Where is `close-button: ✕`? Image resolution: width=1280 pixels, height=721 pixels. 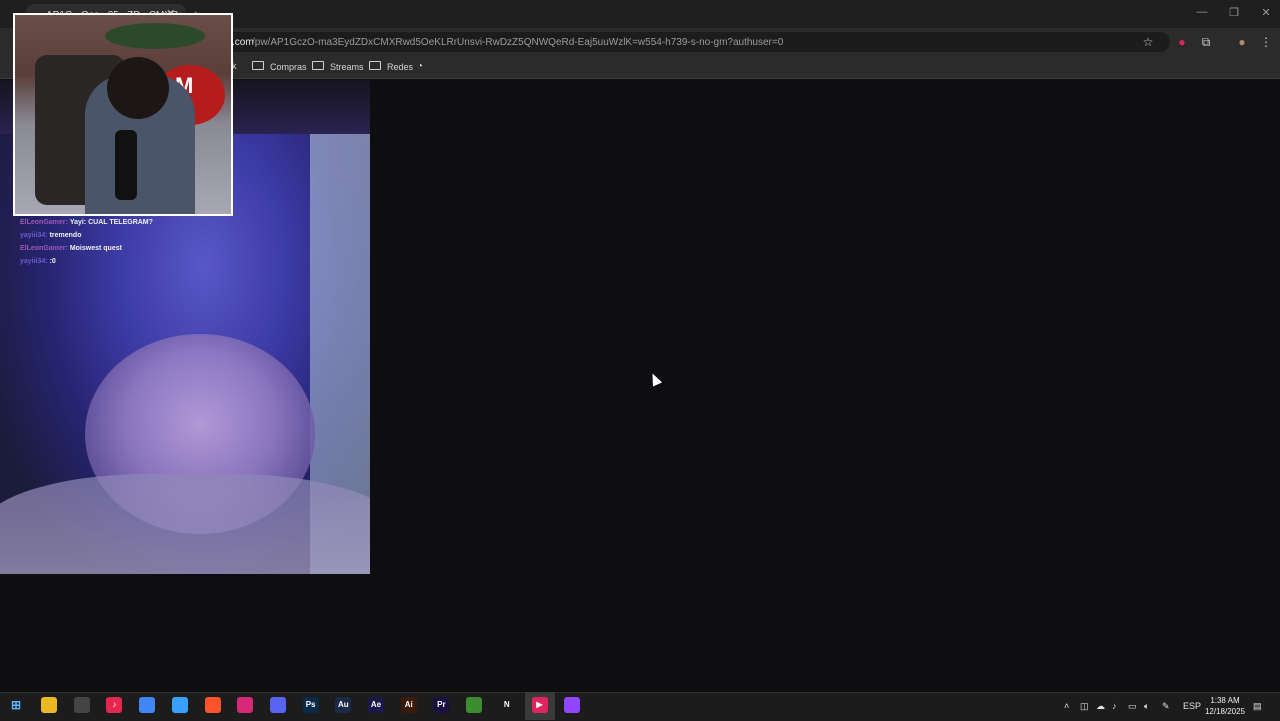 close-button: ✕ is located at coordinates (1266, 12).